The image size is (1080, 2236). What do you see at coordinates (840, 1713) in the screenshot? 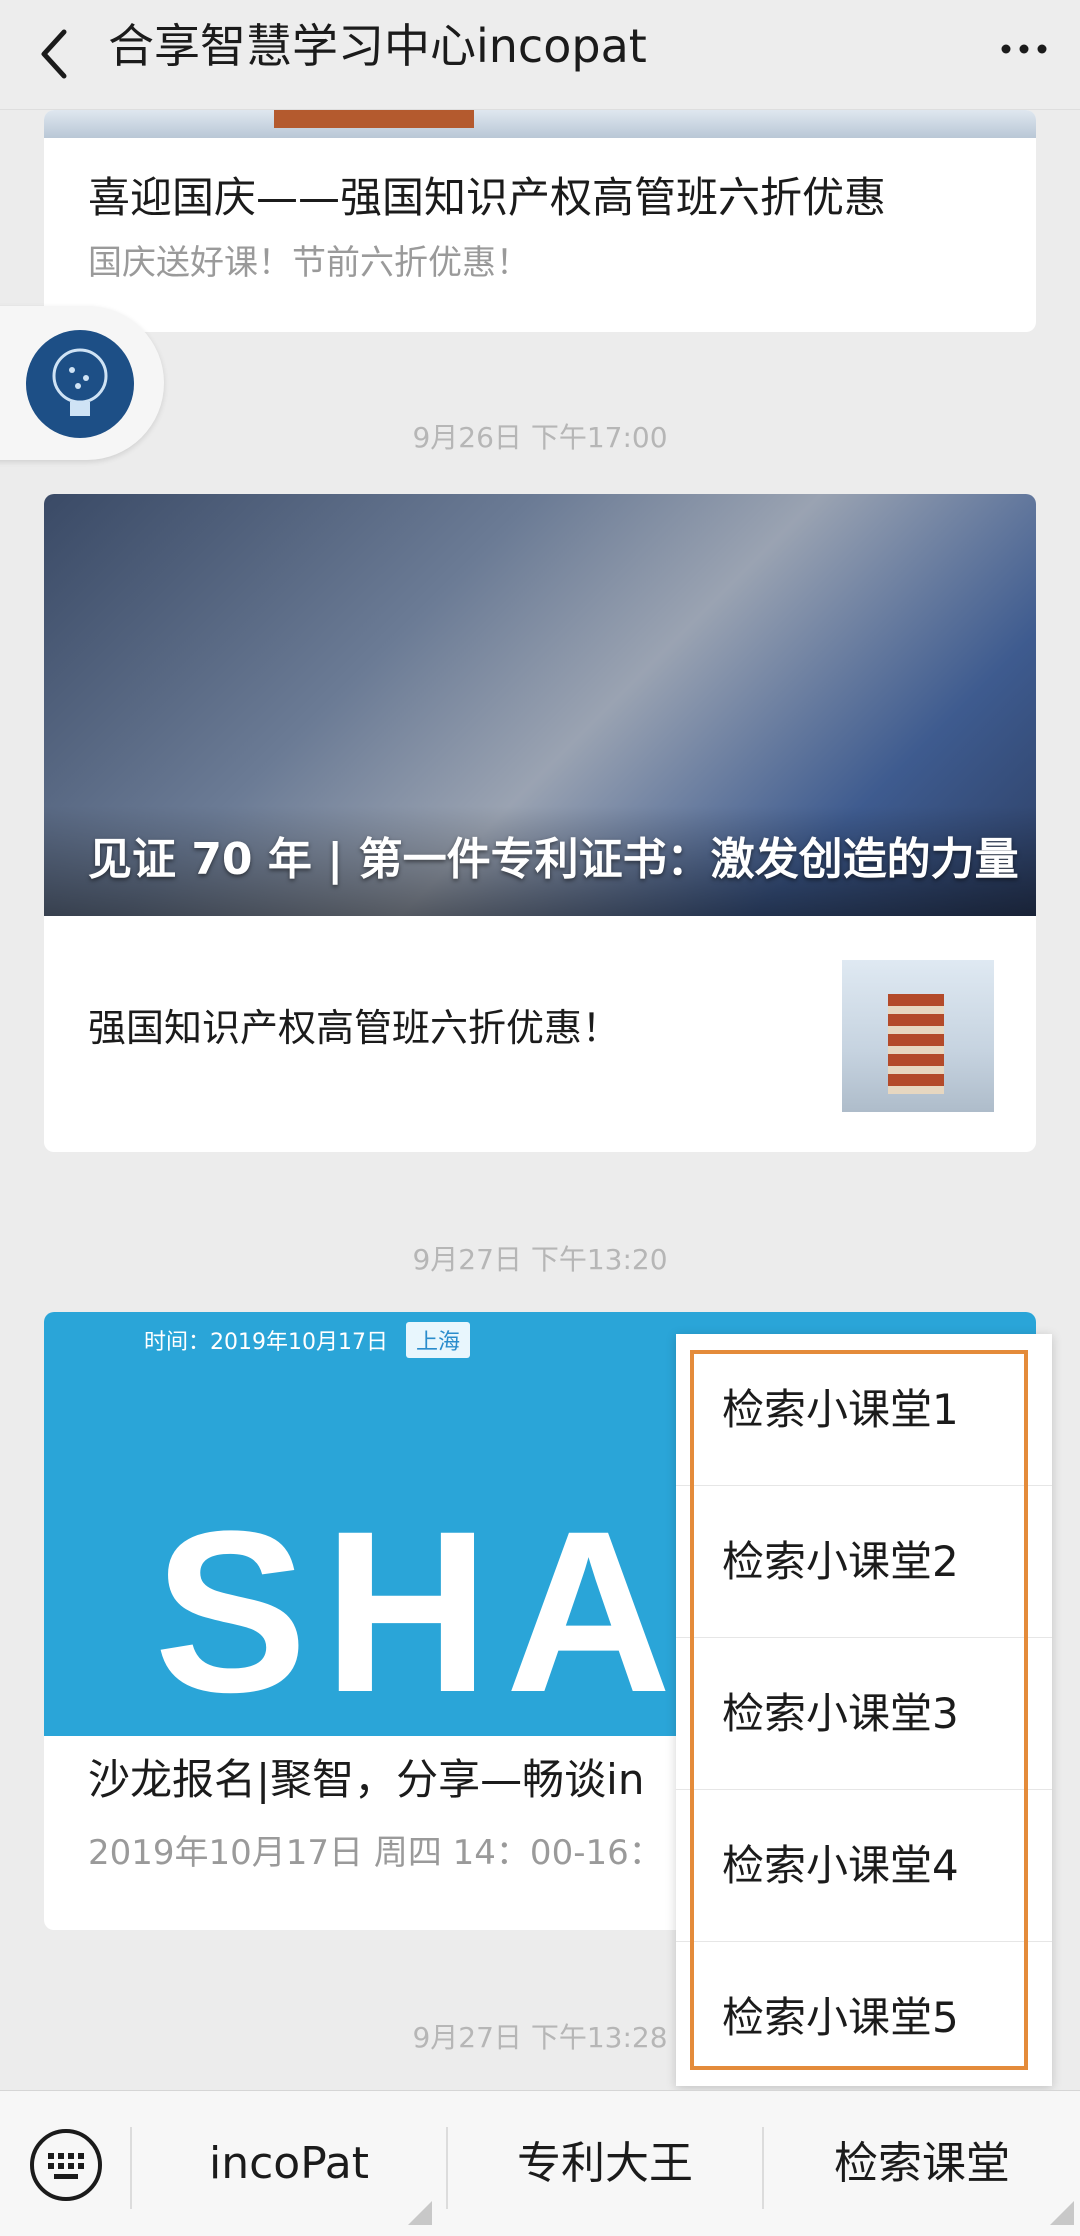
I see `submenu-item-label: 检索小课堂3` at bounding box center [840, 1713].